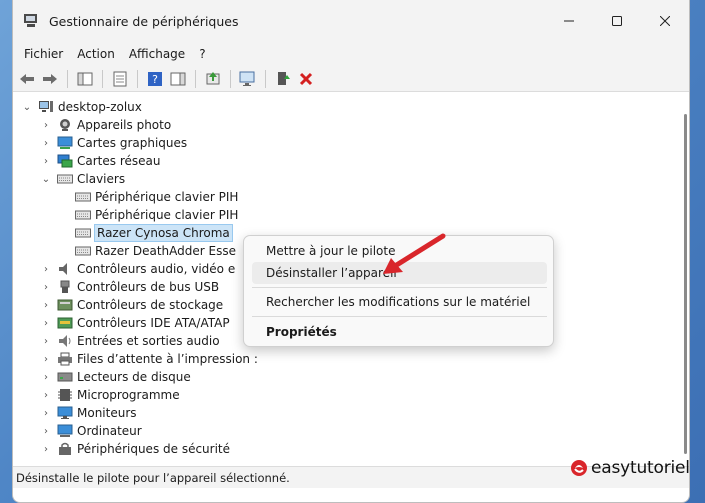 The image size is (705, 503). I want to click on back-arrow-icon, so click(27, 78).